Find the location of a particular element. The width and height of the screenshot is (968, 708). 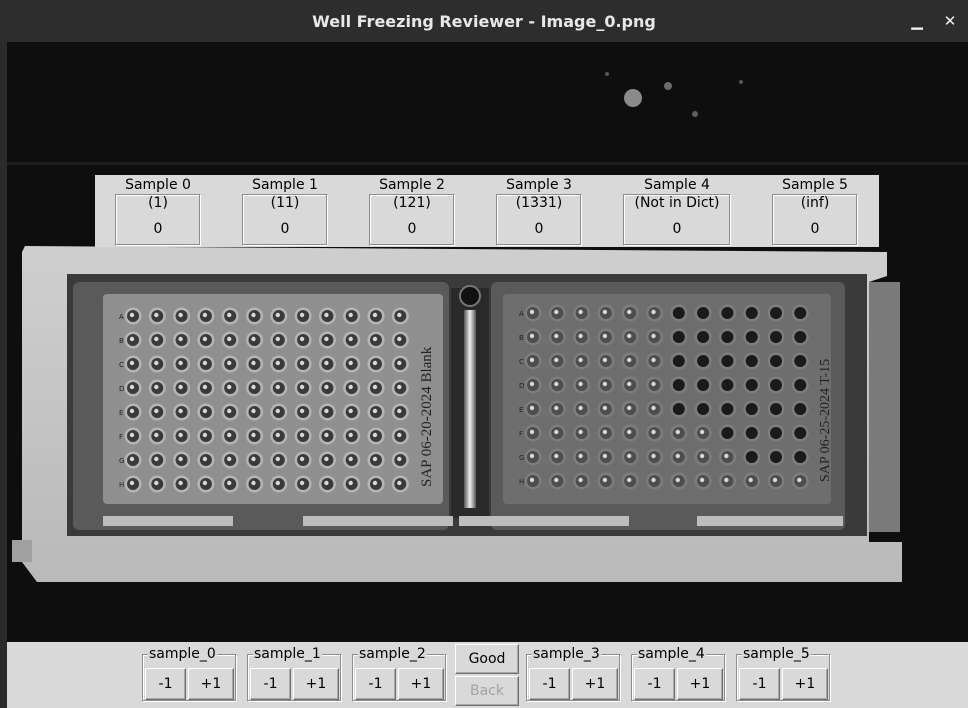

sample-5-decrement-button: -1 is located at coordinates (759, 684).